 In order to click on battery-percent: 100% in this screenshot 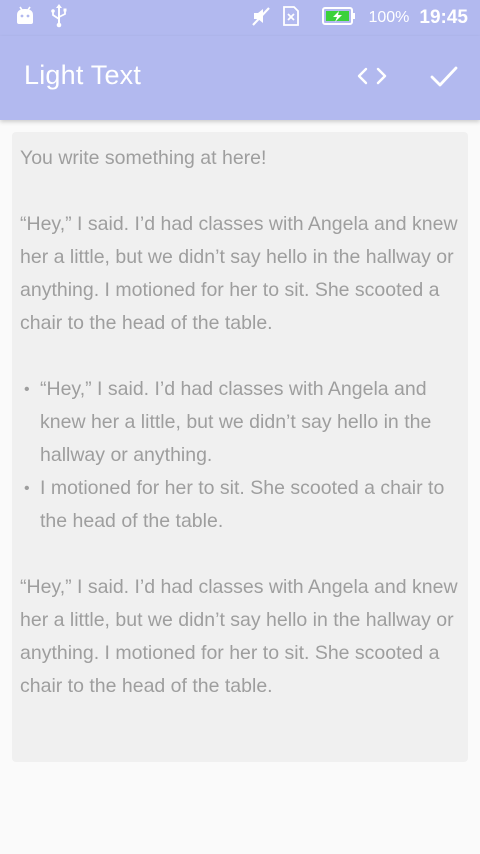, I will do `click(389, 17)`.